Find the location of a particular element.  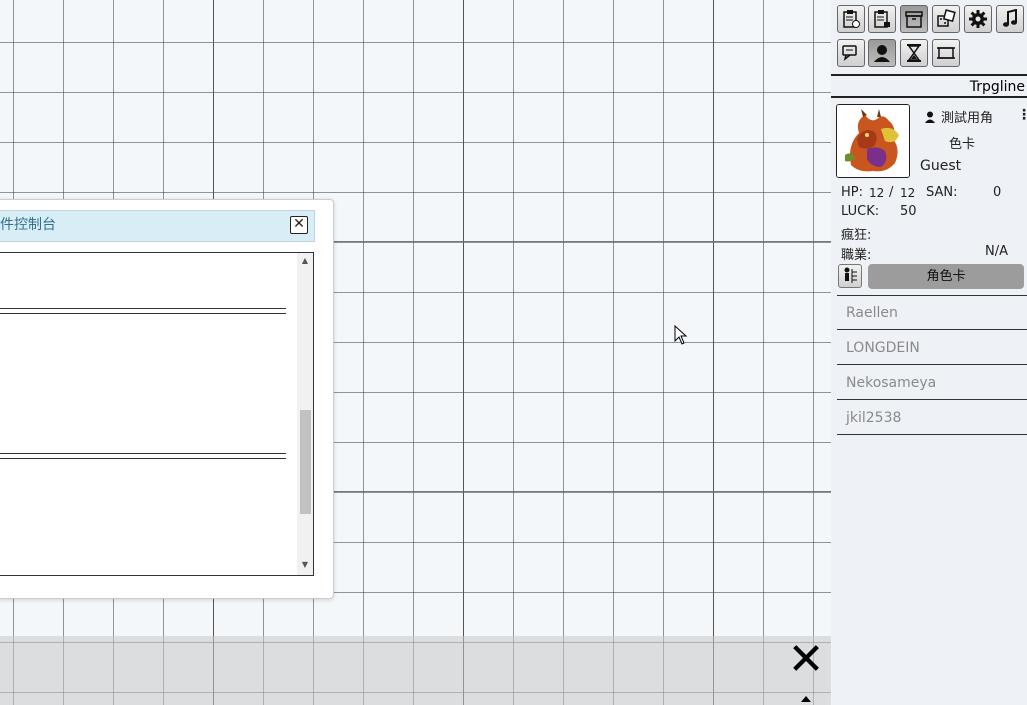

map-scroll-icon is located at coordinates (946, 53).